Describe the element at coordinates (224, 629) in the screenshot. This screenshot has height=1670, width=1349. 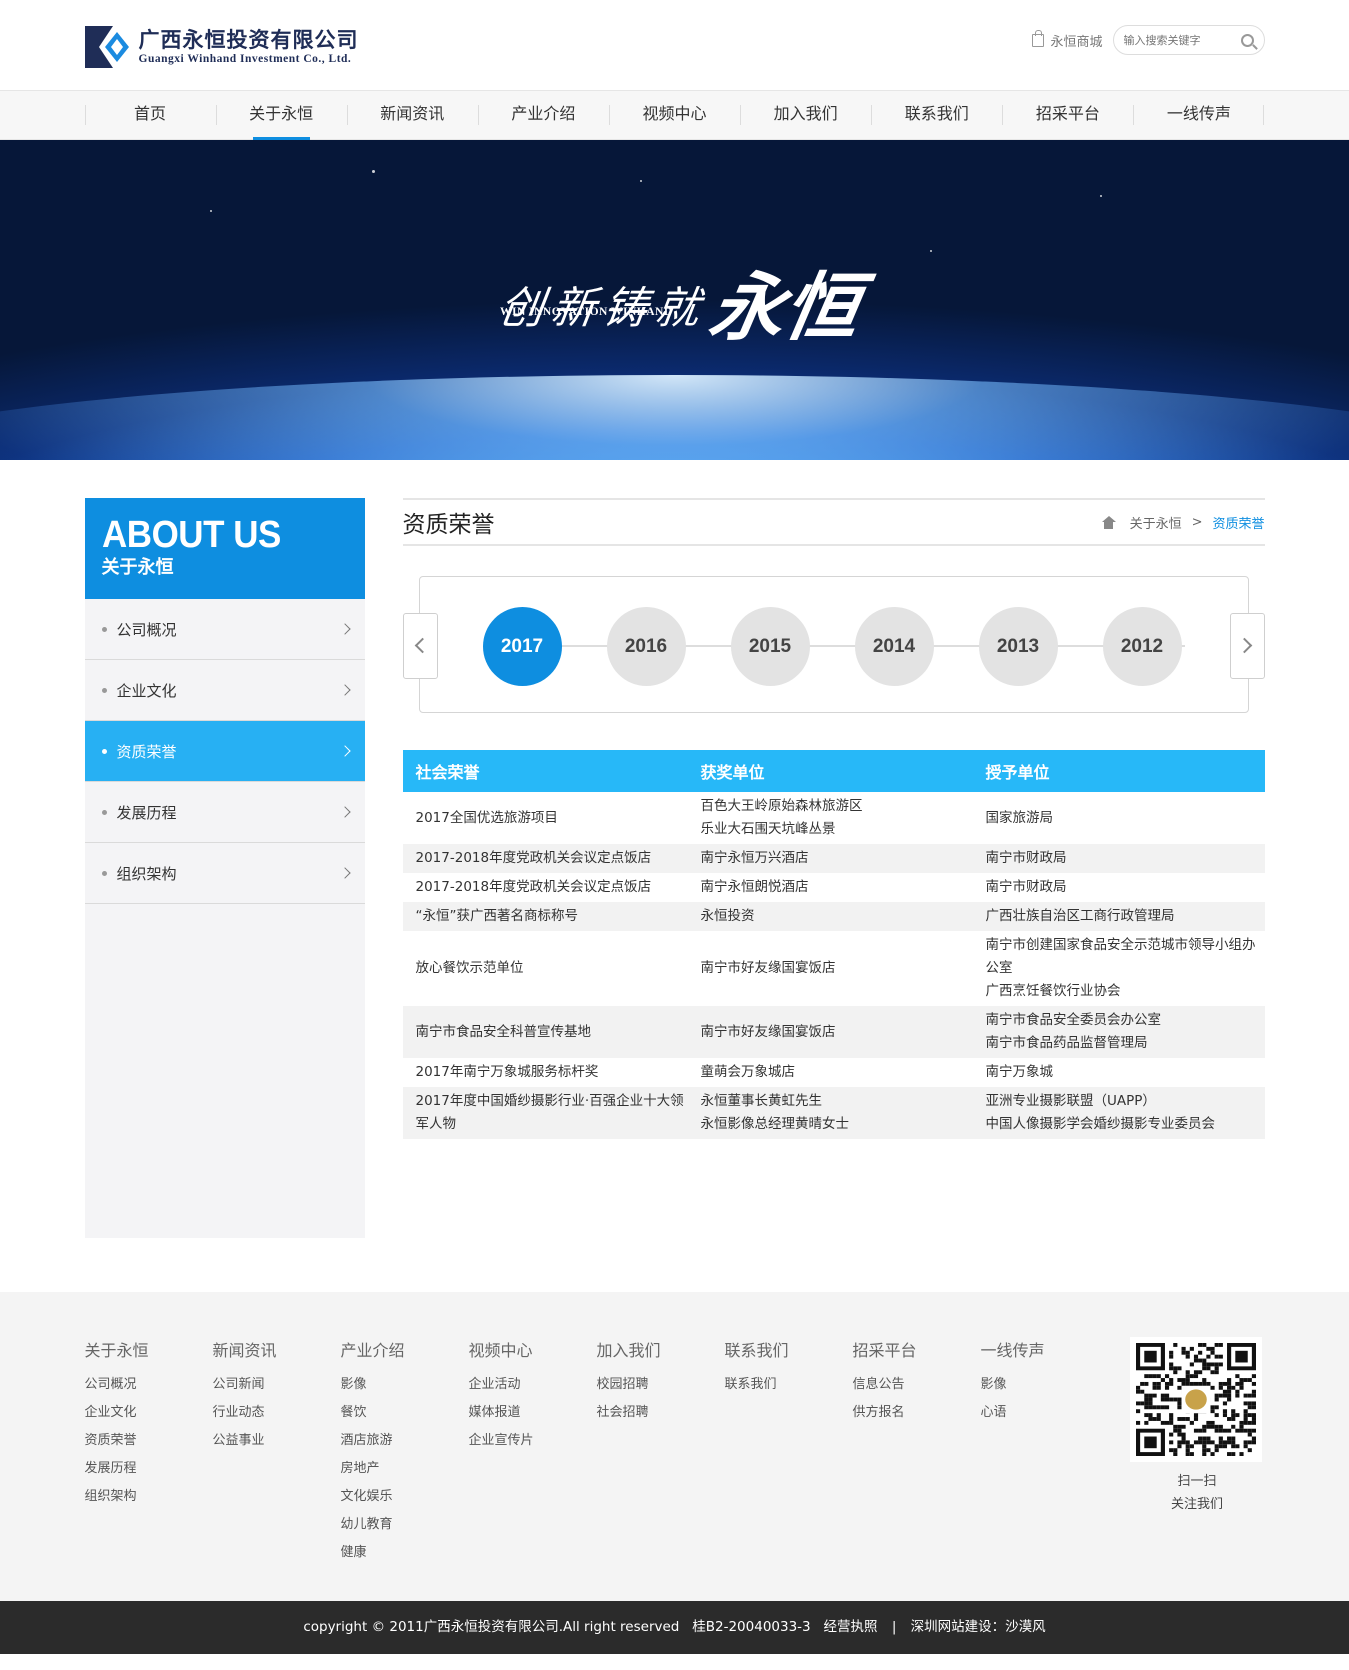
I see `sidebar-item: 公司概况` at that location.